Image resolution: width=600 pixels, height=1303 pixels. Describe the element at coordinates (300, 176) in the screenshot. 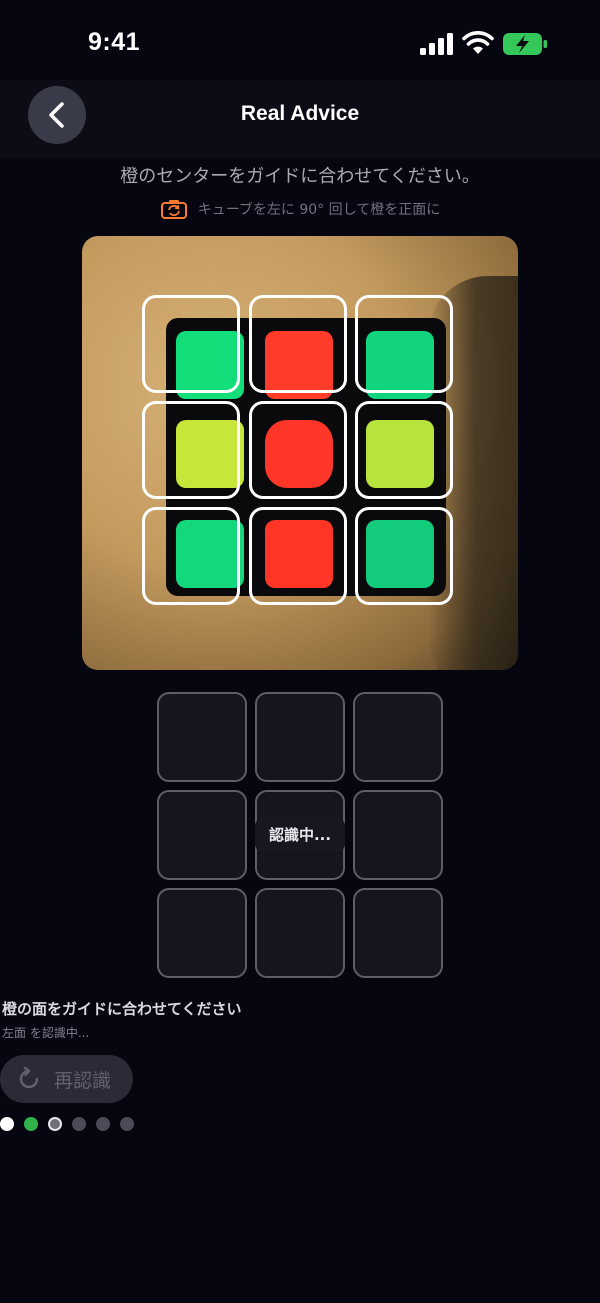

I see `instruction-text: 橙のセンターをガイドに合わせてください。` at that location.